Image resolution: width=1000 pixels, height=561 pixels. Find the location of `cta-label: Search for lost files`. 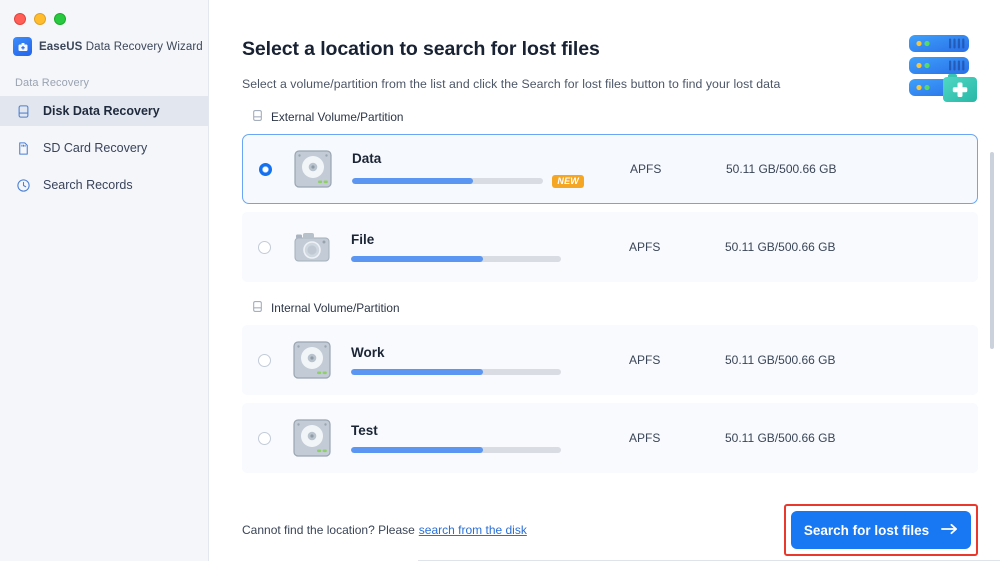

cta-label: Search for lost files is located at coordinates (866, 530).